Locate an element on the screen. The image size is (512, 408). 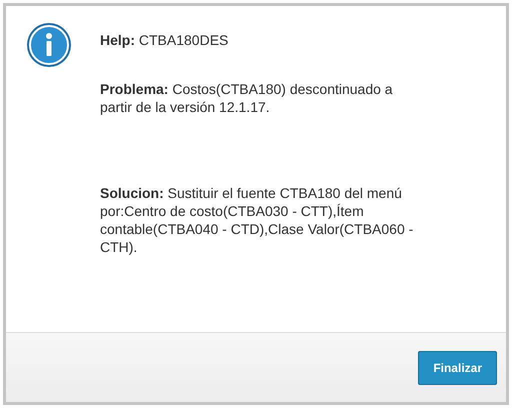
help-title: Help: CTBA180DES is located at coordinates (165, 40).